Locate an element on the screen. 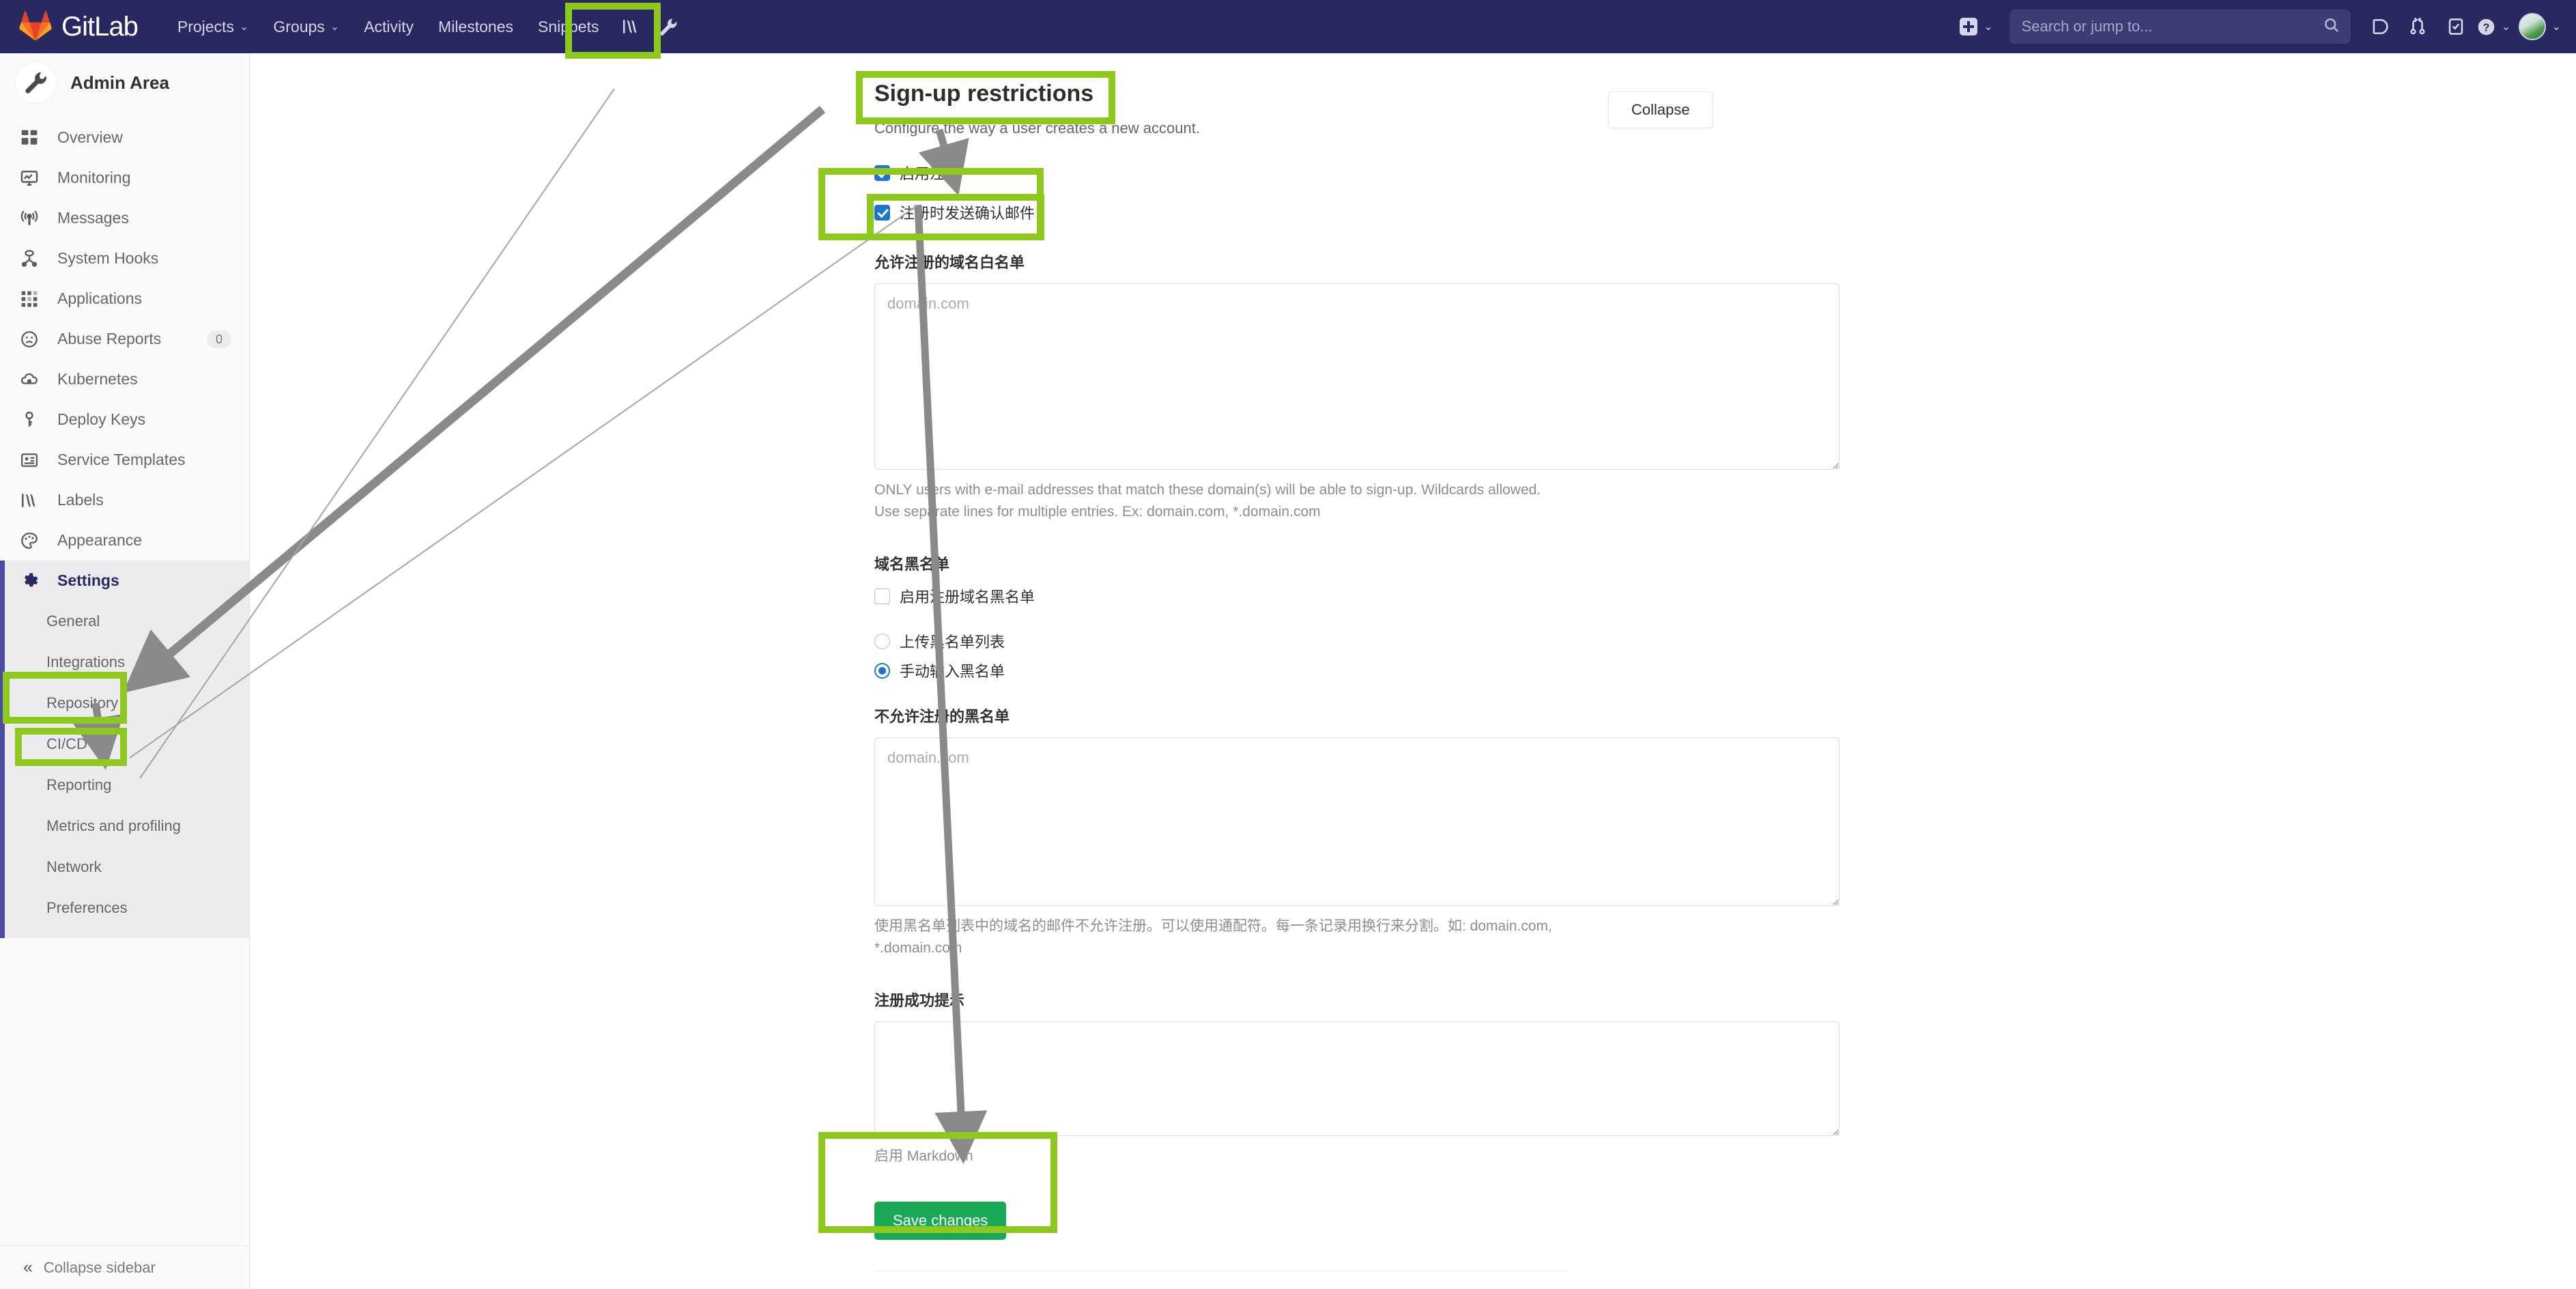  sidebar-title: Admin Area is located at coordinates (119, 82).